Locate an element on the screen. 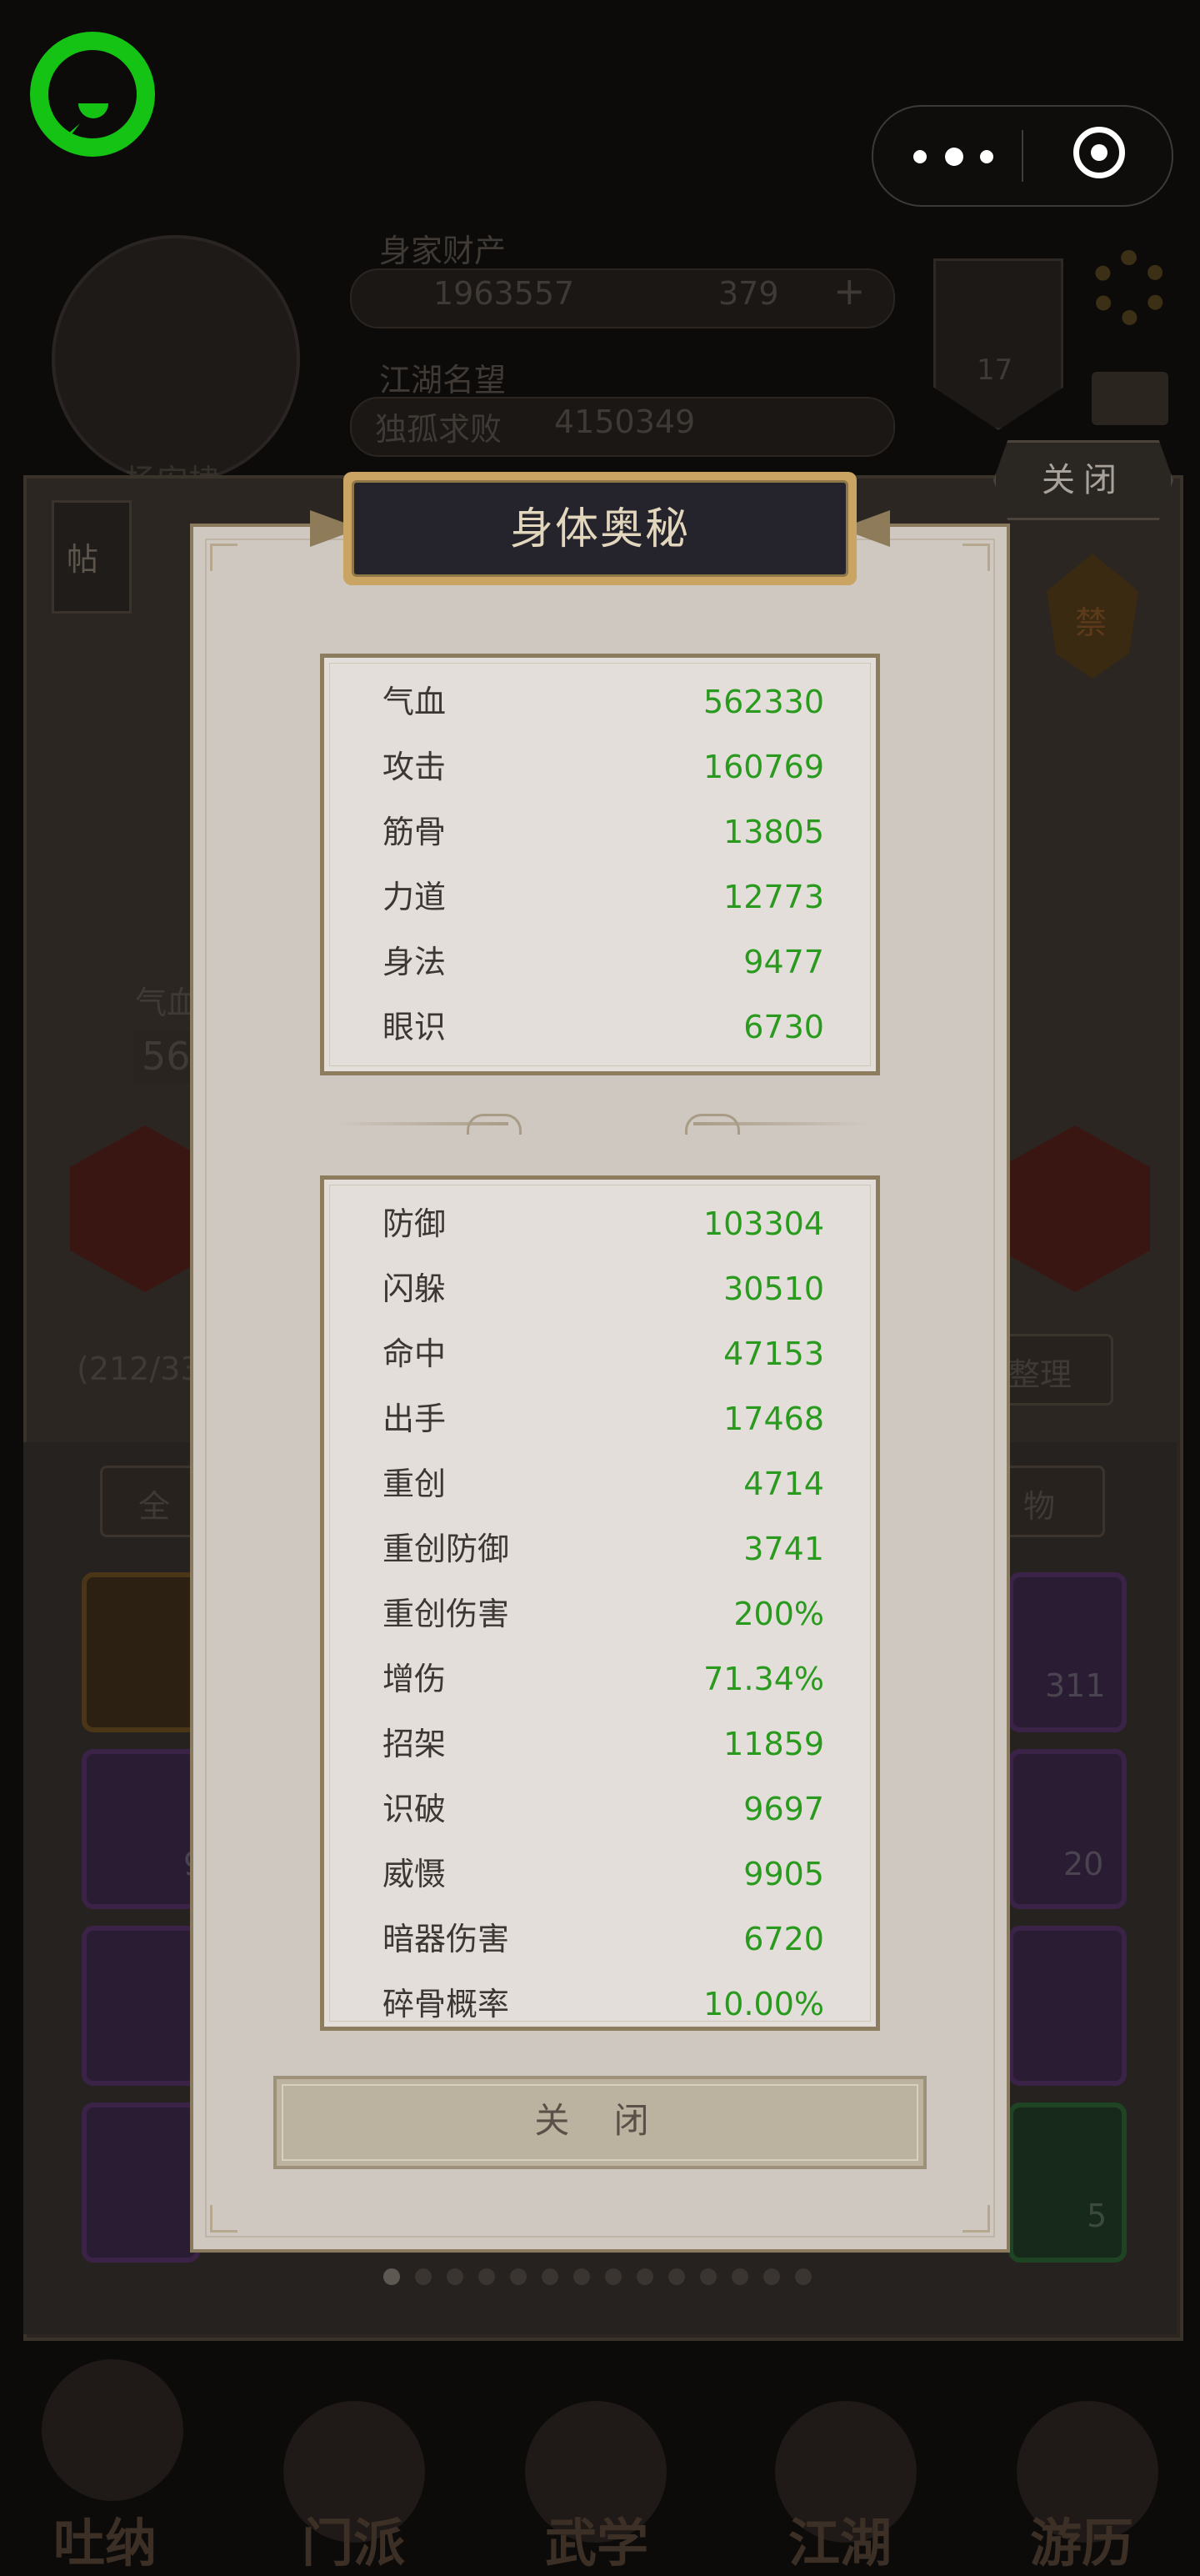 The height and width of the screenshot is (2576, 1200). divider-ornament-left is located at coordinates (494, 1124).